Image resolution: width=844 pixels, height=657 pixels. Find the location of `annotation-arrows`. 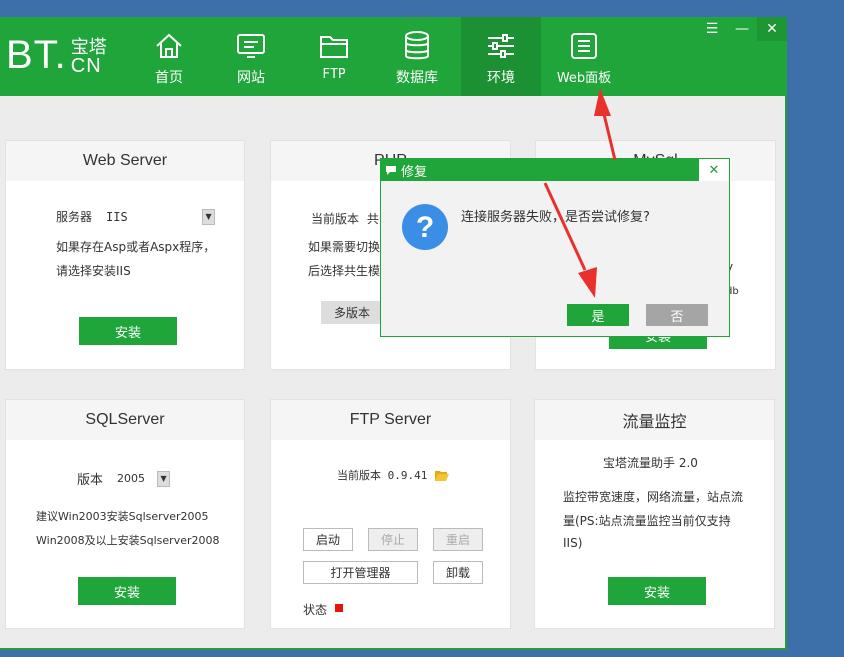

annotation-arrows is located at coordinates (580, 193).